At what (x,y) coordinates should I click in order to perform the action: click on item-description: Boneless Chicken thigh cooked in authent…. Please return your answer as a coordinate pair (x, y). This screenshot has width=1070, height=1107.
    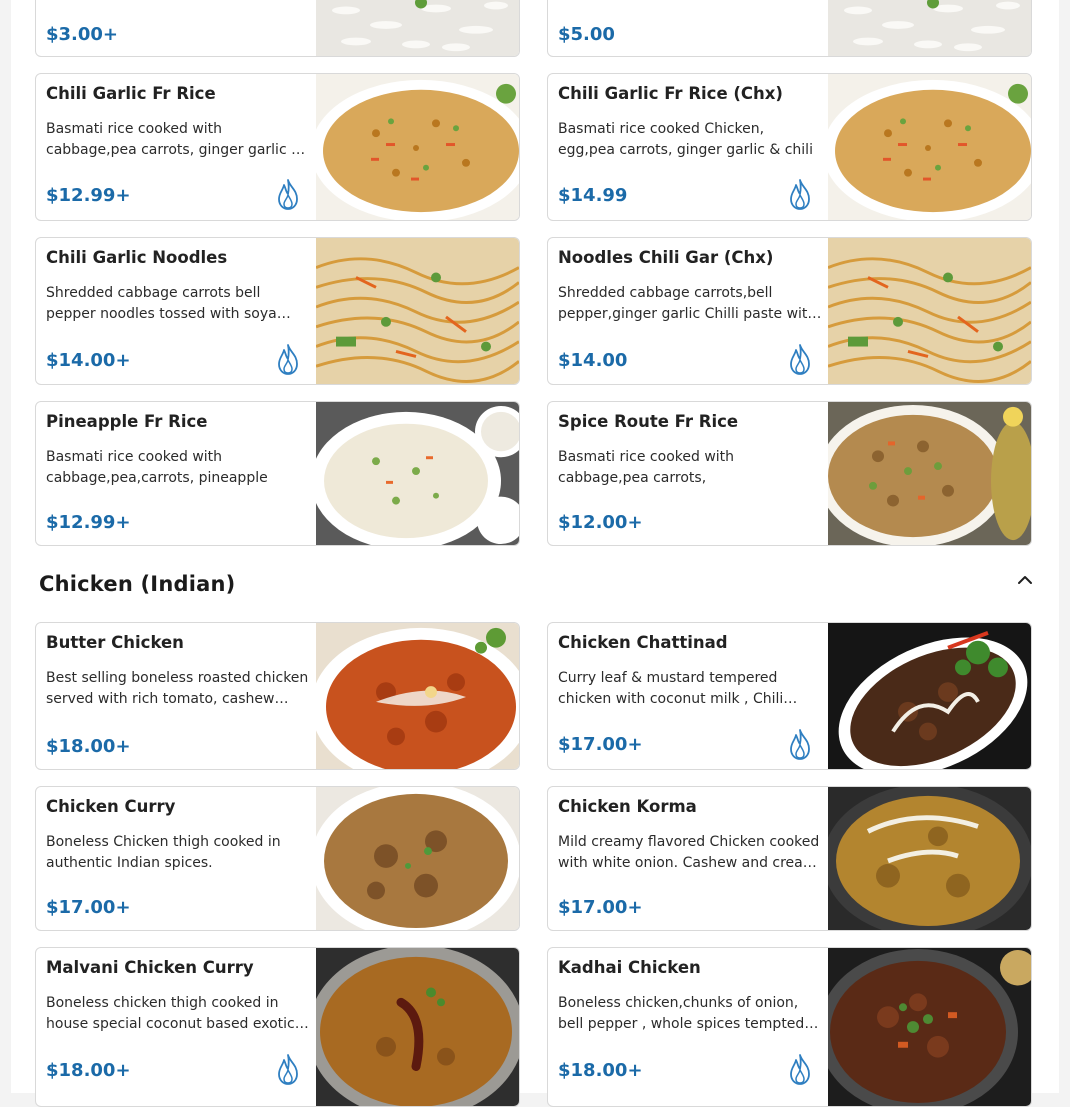
    Looking at the image, I should click on (163, 852).